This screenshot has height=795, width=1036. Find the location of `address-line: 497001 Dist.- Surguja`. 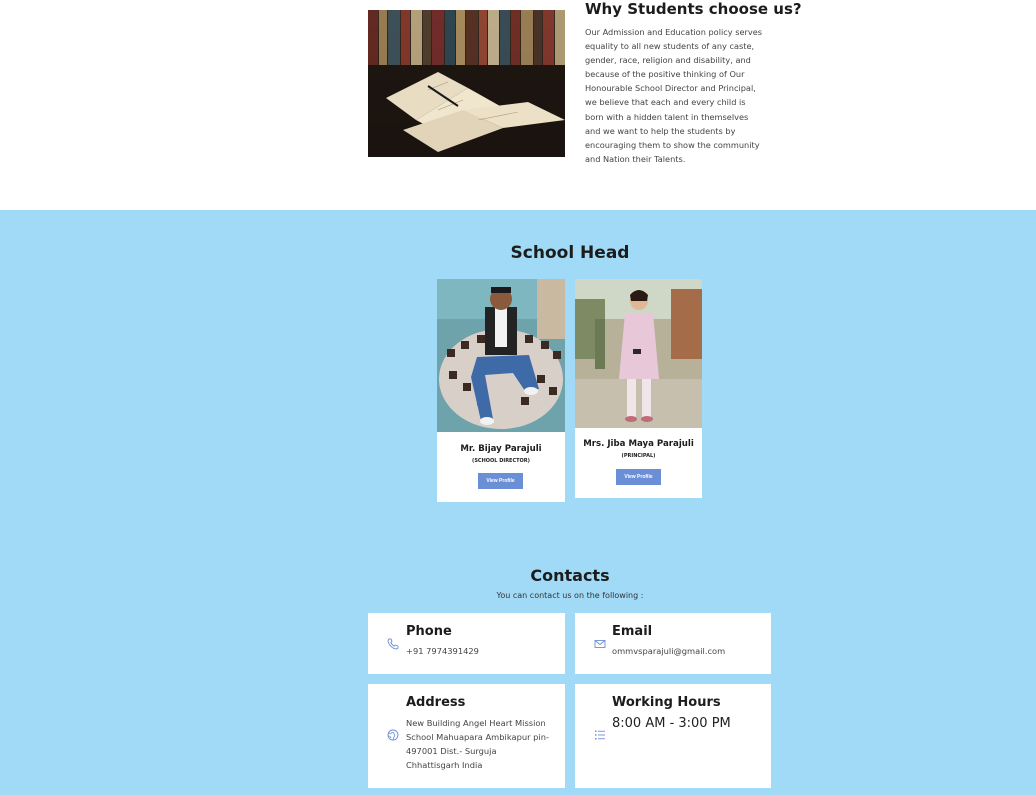

address-line: 497001 Dist.- Surguja is located at coordinates (451, 751).